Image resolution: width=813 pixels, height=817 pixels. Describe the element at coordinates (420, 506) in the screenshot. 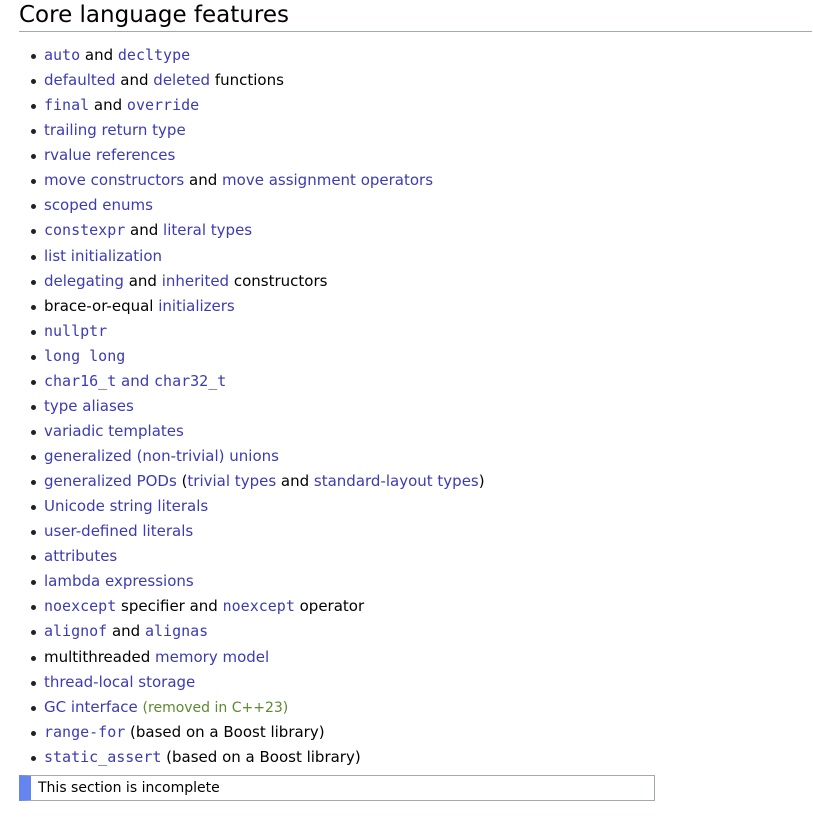

I see `list-item: Unicode string literals` at that location.